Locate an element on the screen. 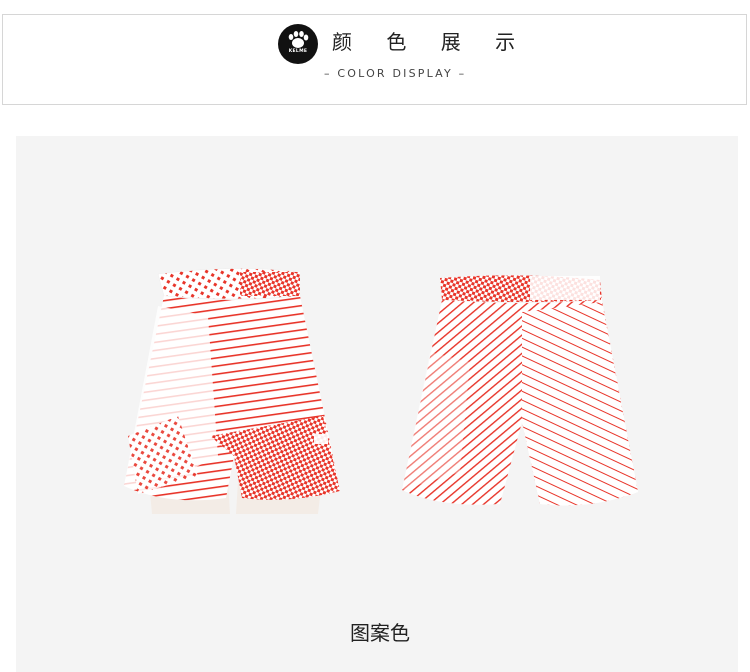  shorts-front-image is located at coordinates (232, 391).